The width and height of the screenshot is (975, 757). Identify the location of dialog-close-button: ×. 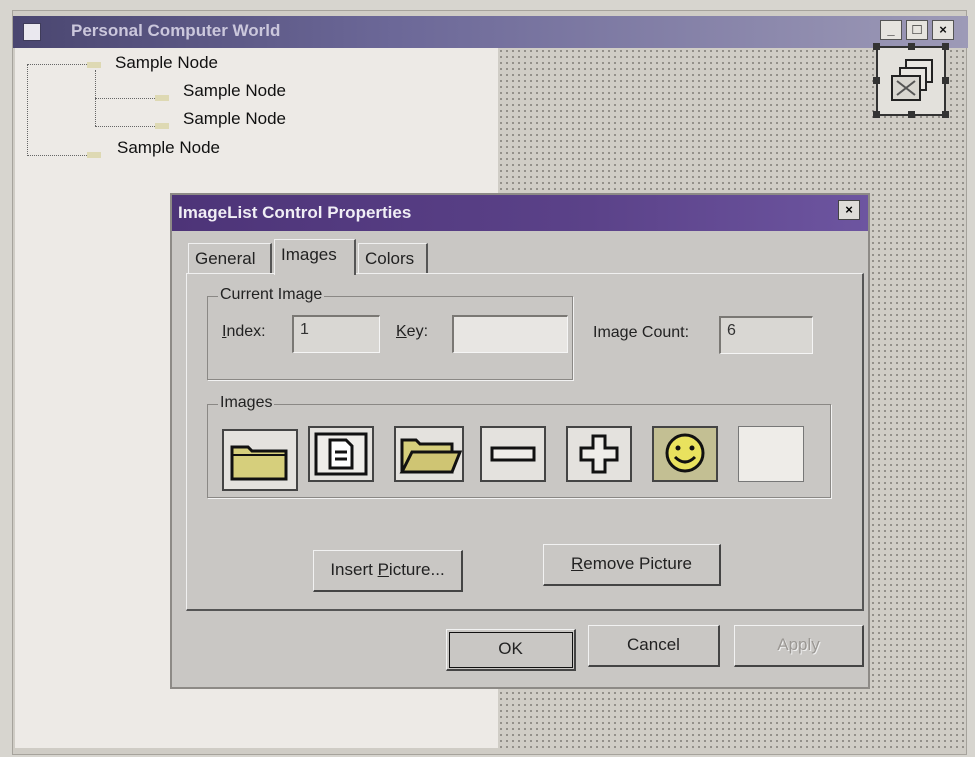
(849, 210).